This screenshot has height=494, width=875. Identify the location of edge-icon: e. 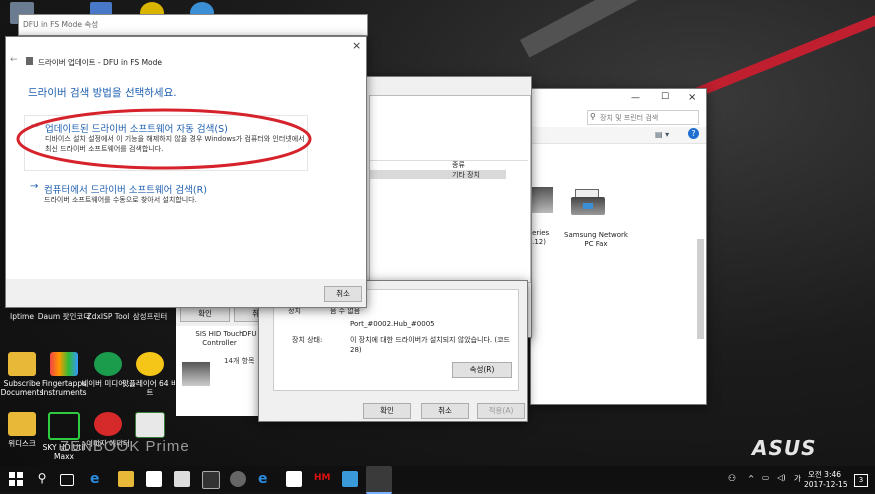
(98, 479).